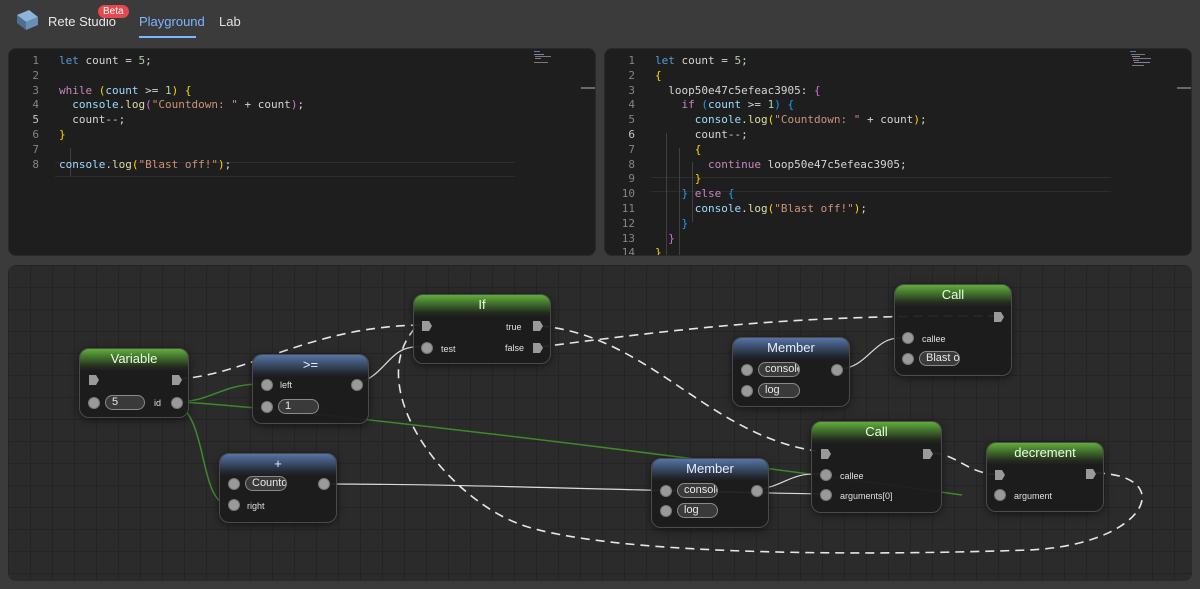 Image resolution: width=1200 pixels, height=589 pixels. What do you see at coordinates (134, 360) in the screenshot?
I see `node-title: Variable` at bounding box center [134, 360].